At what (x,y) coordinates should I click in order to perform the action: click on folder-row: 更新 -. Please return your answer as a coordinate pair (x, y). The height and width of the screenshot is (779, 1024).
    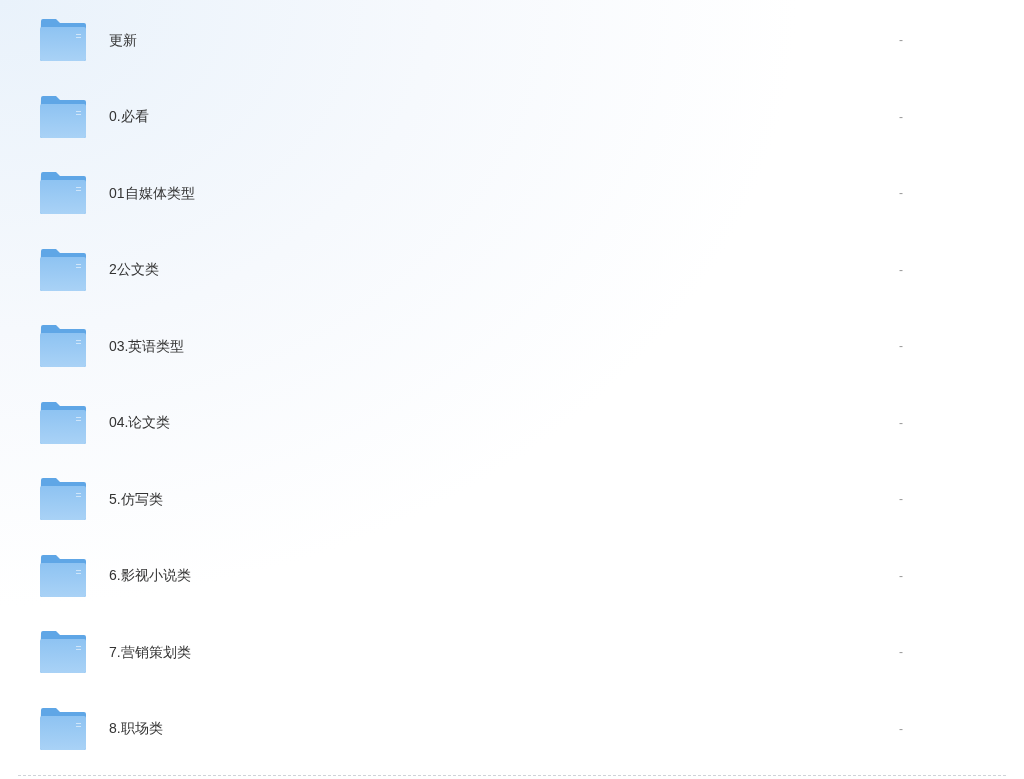
    Looking at the image, I should click on (512, 40).